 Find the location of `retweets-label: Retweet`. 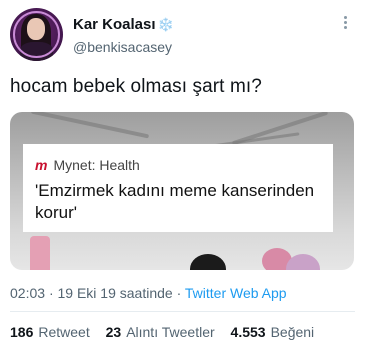

retweets-label: Retweet is located at coordinates (64, 332).